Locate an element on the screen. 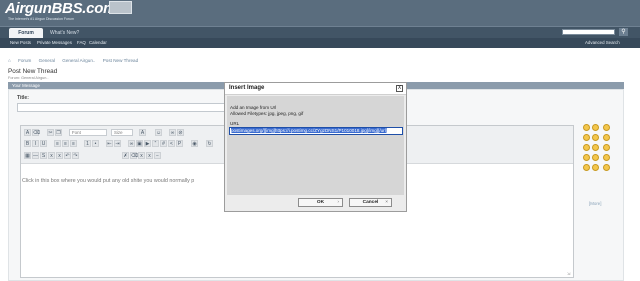 The image size is (640, 281). spoiler-icon: ◉ is located at coordinates (194, 143).